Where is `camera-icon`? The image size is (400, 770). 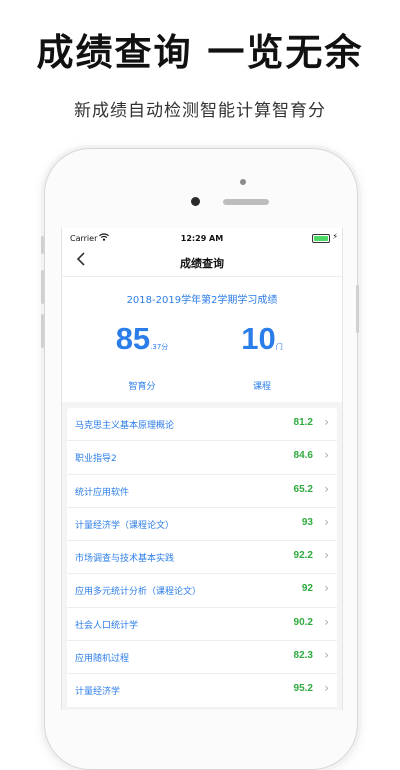
camera-icon is located at coordinates (195, 201).